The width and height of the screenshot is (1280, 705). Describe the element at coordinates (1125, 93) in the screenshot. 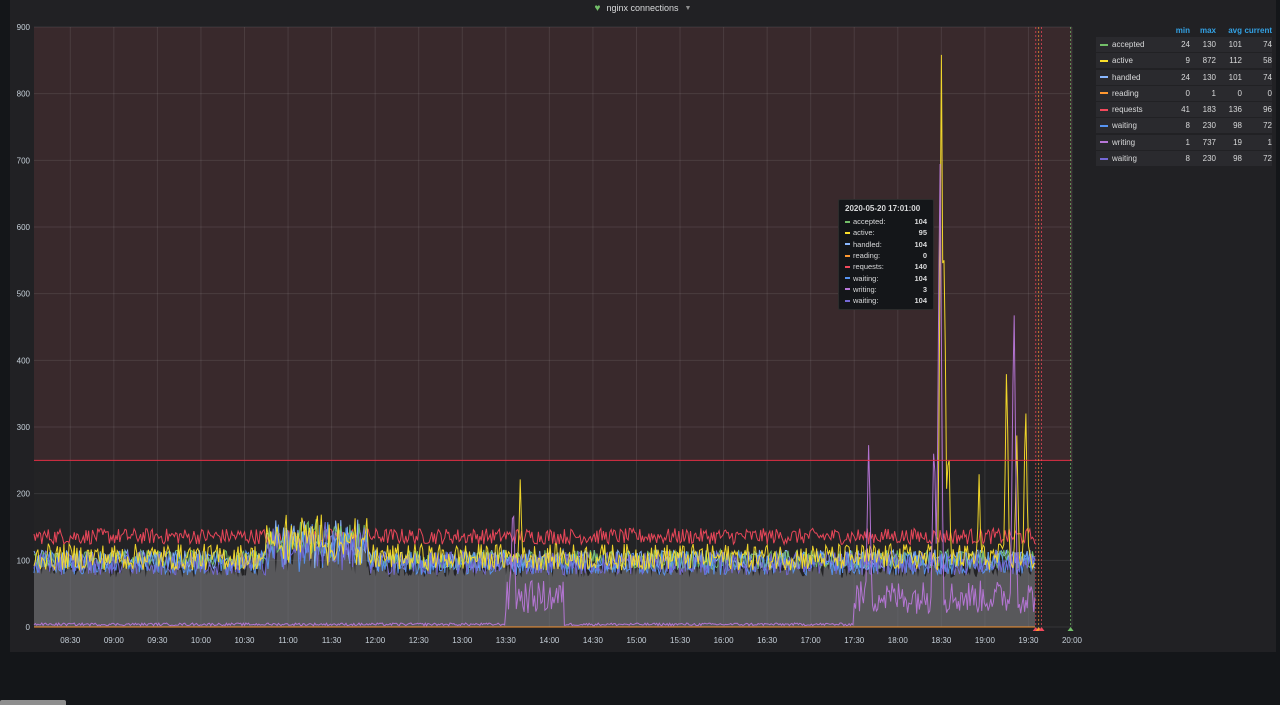

I see `legend-series-label: reading` at that location.